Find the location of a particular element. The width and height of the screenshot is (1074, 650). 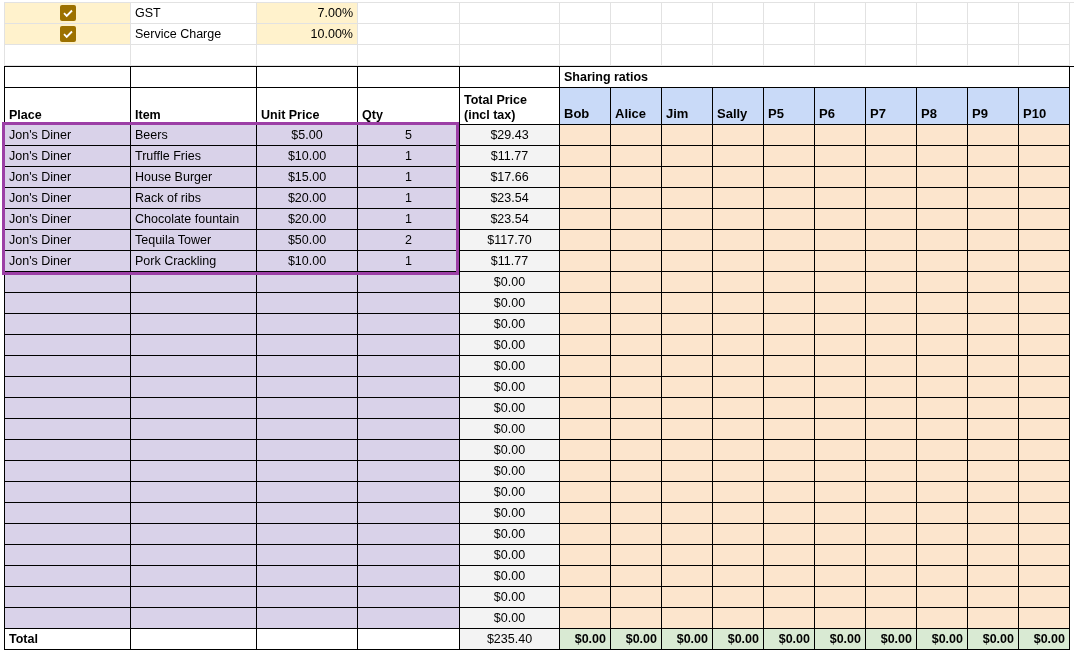

table-cell: Pork Crackling is located at coordinates (194, 261).